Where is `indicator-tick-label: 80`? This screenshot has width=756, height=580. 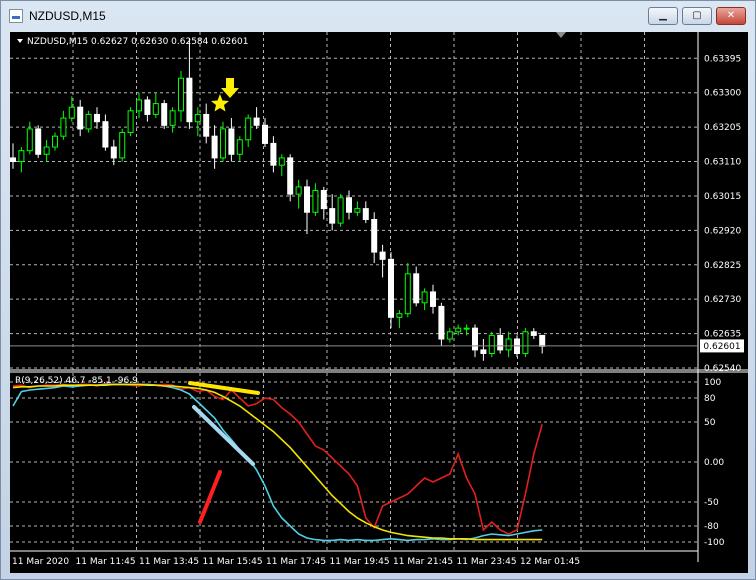
indicator-tick-label: 80 is located at coordinates (710, 399).